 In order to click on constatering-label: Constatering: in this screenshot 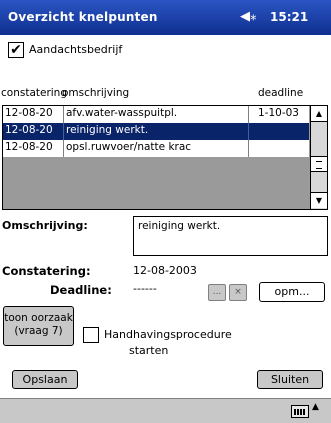, I will do `click(46, 271)`.